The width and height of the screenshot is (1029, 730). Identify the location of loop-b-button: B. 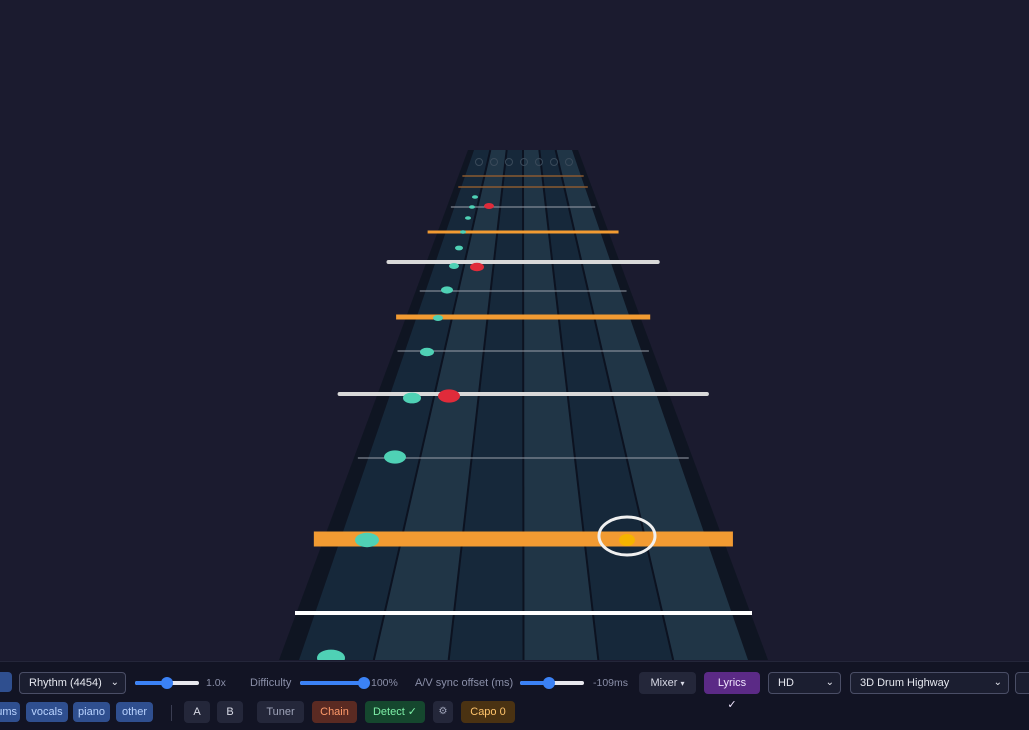
(230, 712).